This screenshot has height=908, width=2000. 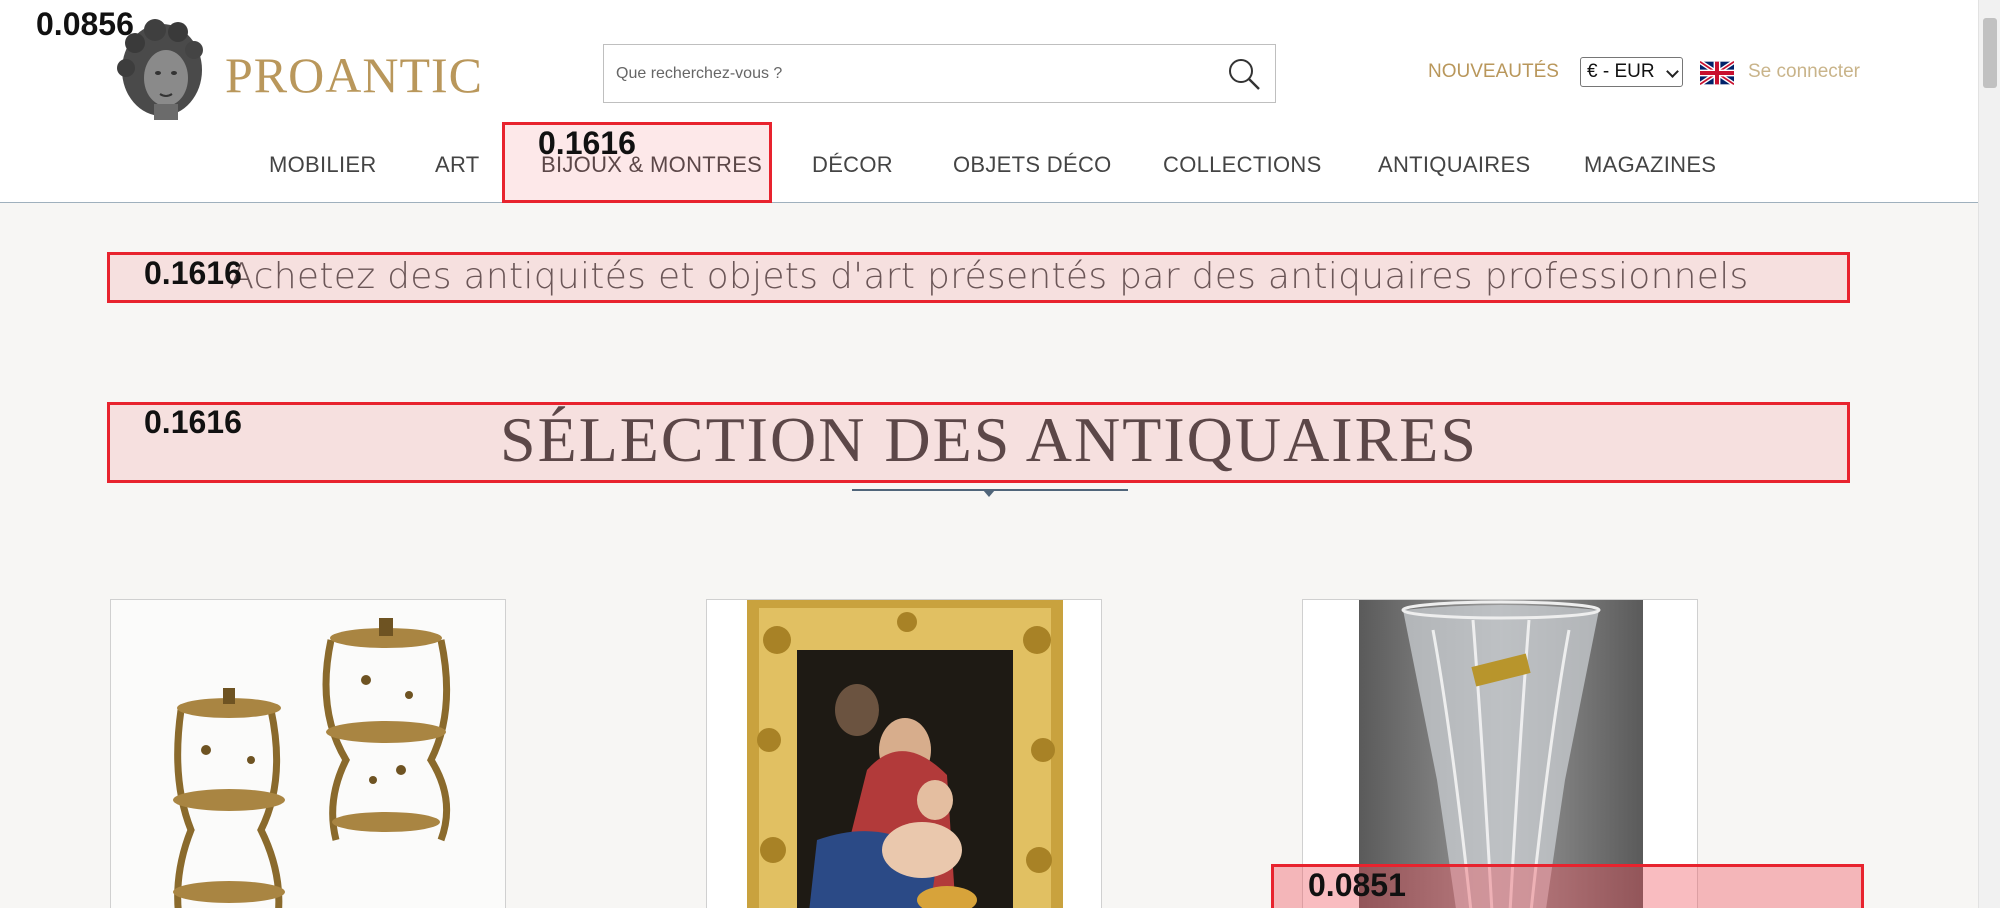 What do you see at coordinates (1357, 885) in the screenshot?
I see `card-highlight-score: 0.0851` at bounding box center [1357, 885].